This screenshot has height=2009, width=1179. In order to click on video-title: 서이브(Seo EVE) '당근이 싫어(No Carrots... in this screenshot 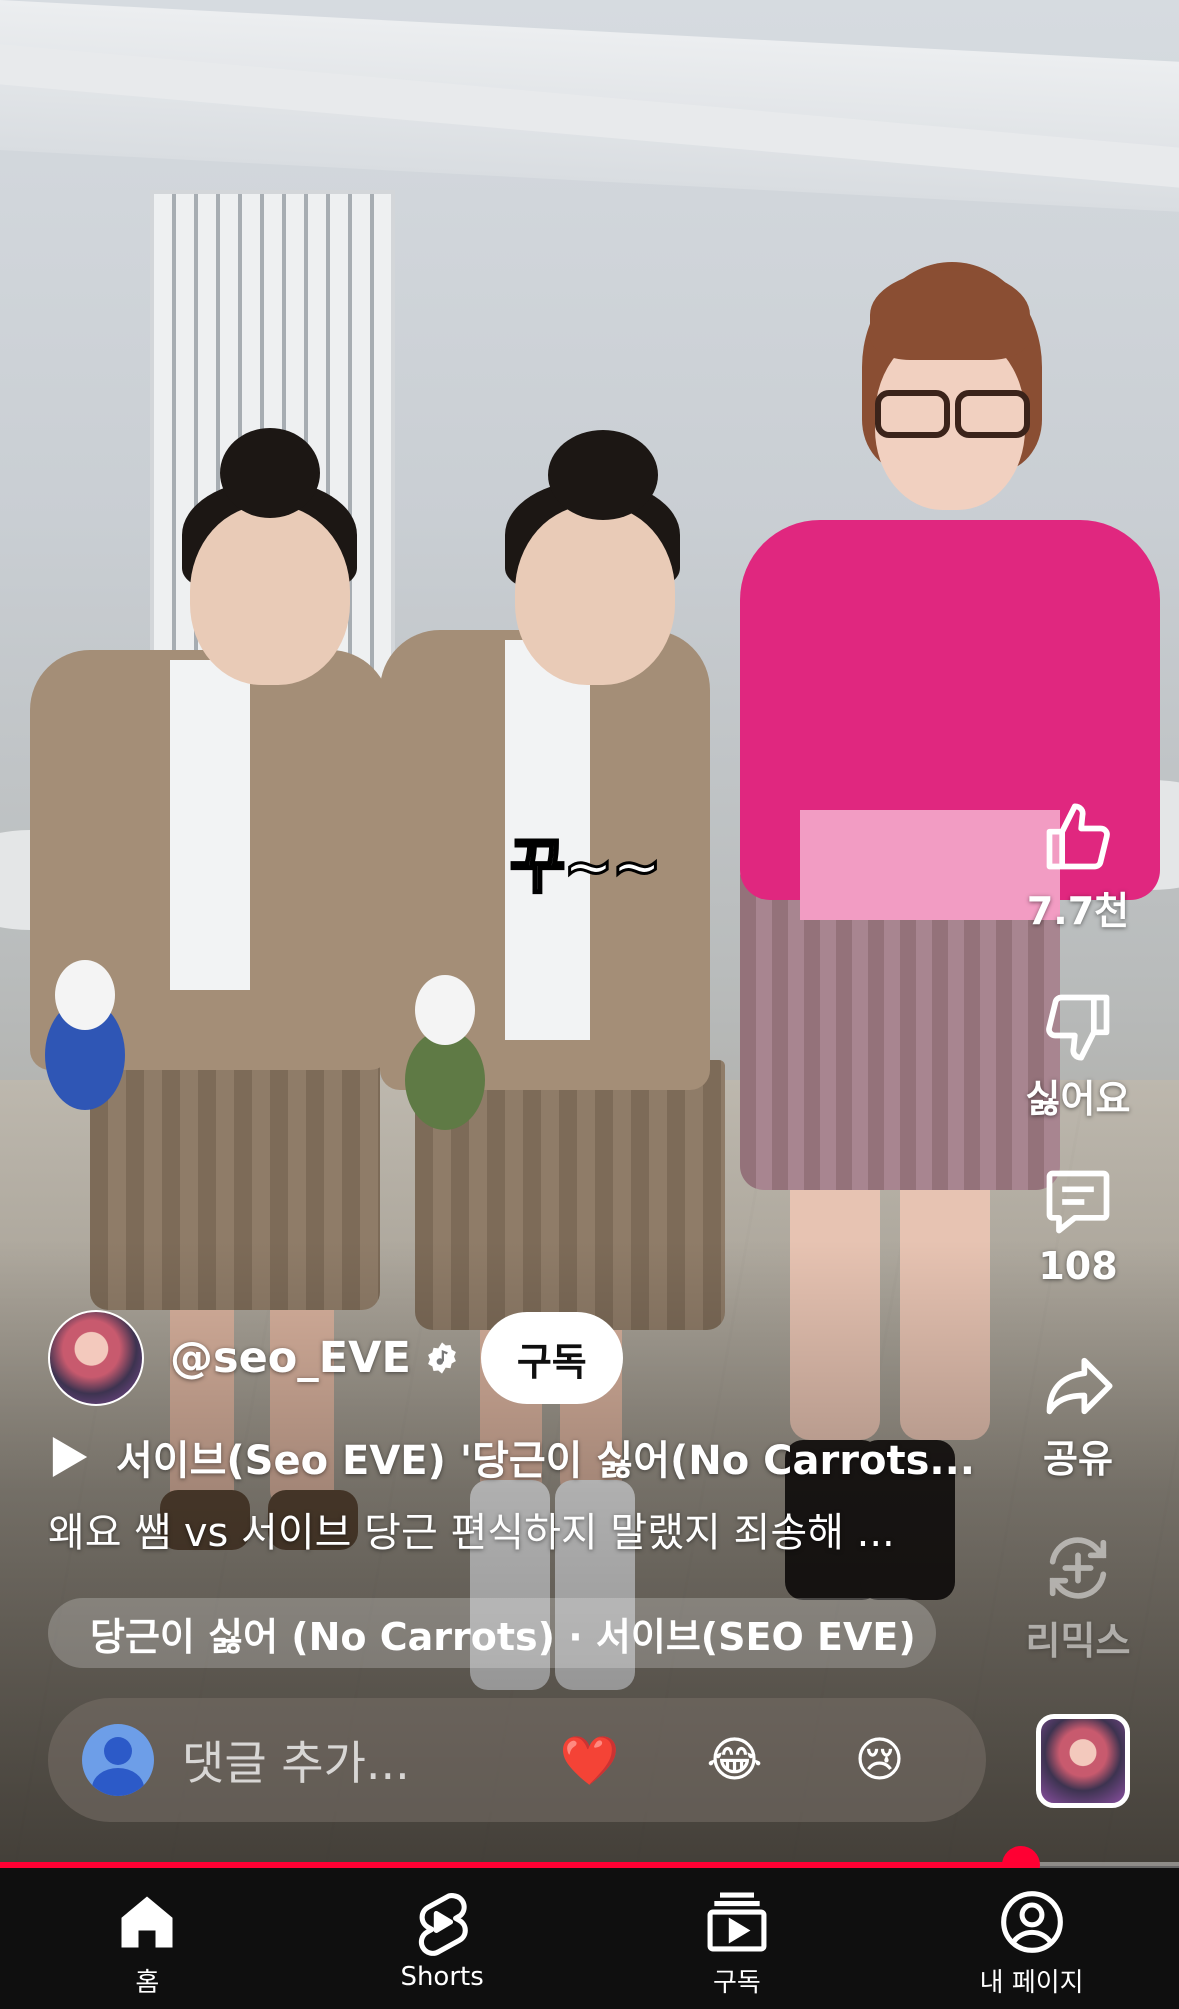, I will do `click(545, 1461)`.